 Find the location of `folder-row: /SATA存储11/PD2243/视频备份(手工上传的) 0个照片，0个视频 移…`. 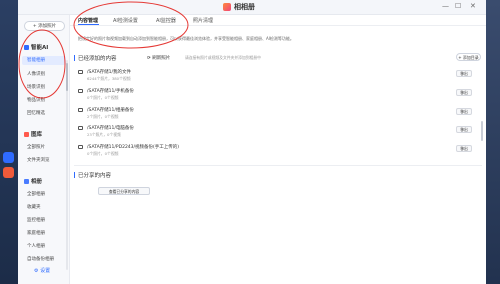

folder-row: /SATA存储11/PD2243/视频备份(手工上传的) 0个照片，0个视频 移… is located at coordinates (279, 154).